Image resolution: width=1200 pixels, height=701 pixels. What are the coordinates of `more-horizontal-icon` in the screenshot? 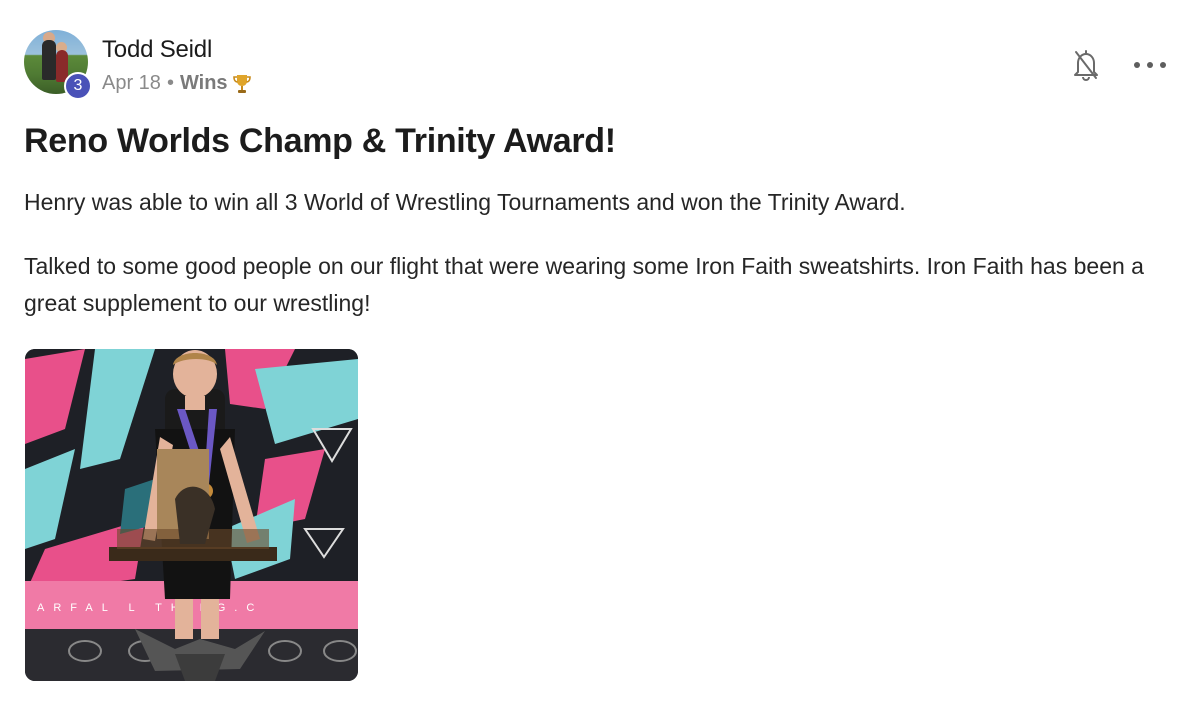 It's located at (1150, 65).